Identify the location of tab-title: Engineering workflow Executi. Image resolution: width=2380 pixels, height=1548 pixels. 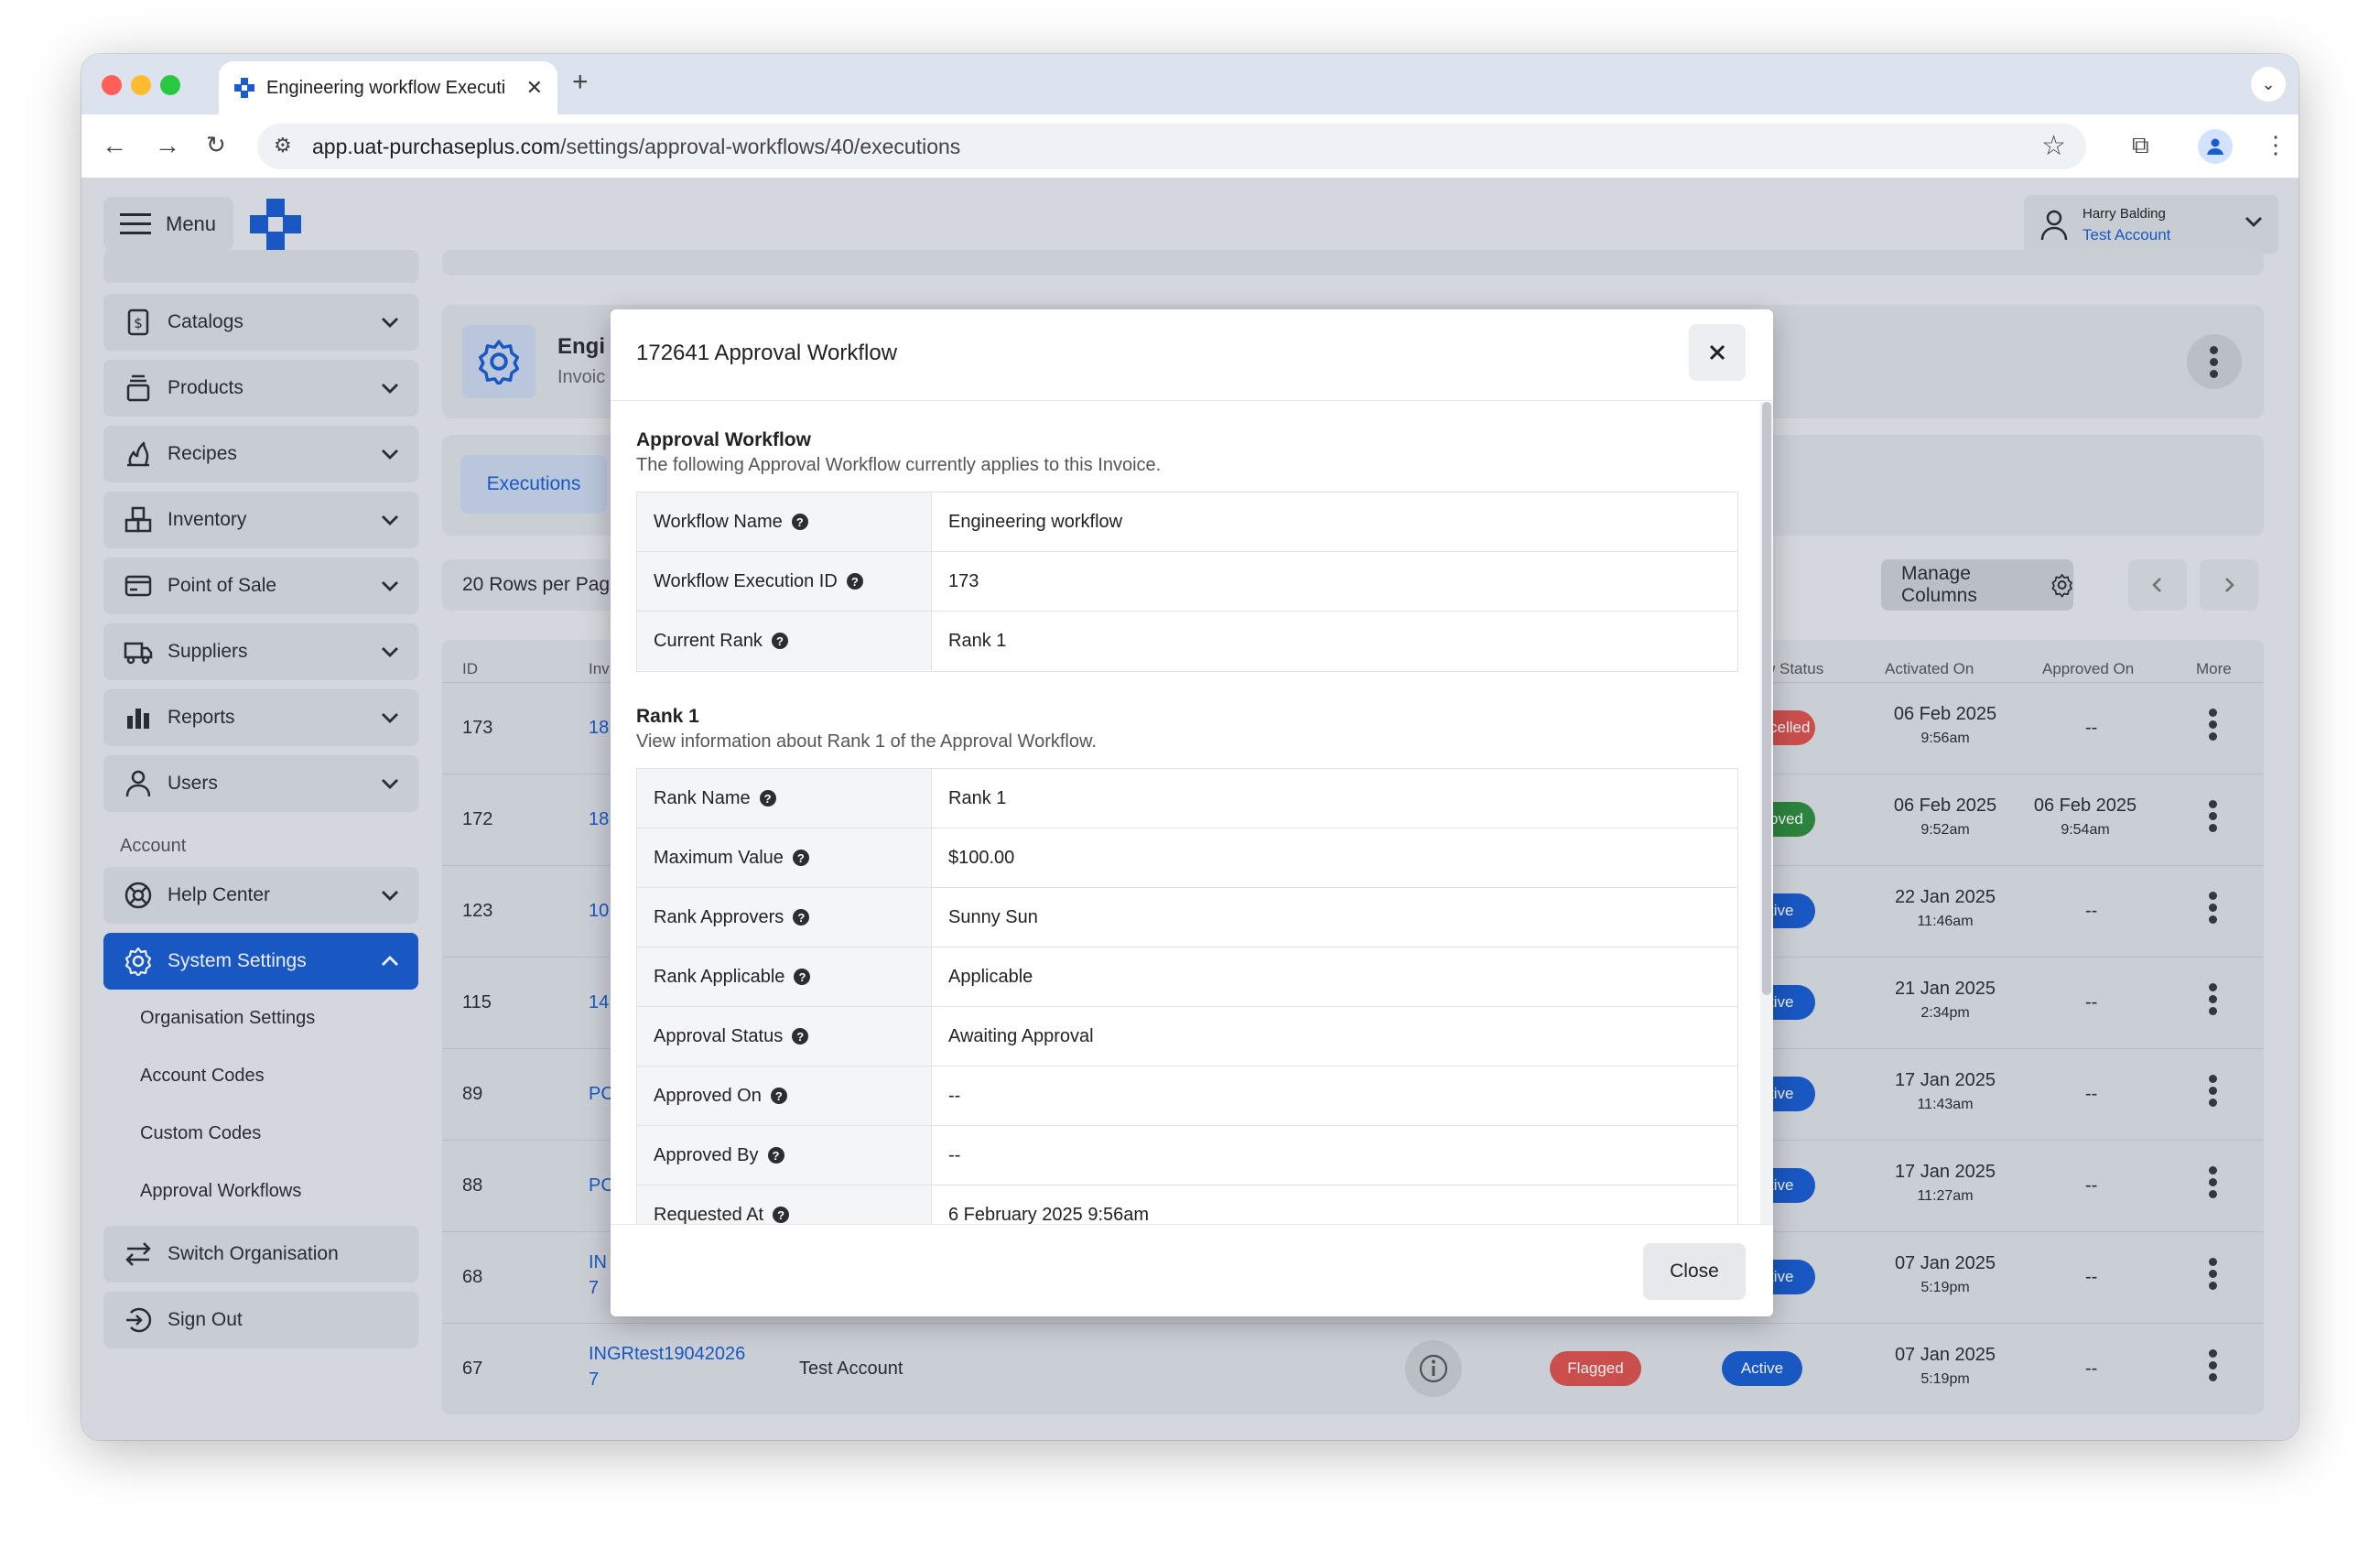
(386, 87).